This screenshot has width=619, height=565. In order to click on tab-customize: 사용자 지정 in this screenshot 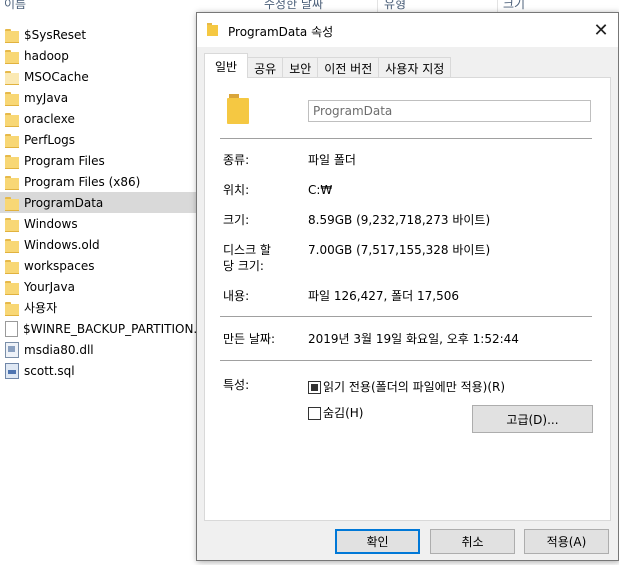, I will do `click(415, 67)`.